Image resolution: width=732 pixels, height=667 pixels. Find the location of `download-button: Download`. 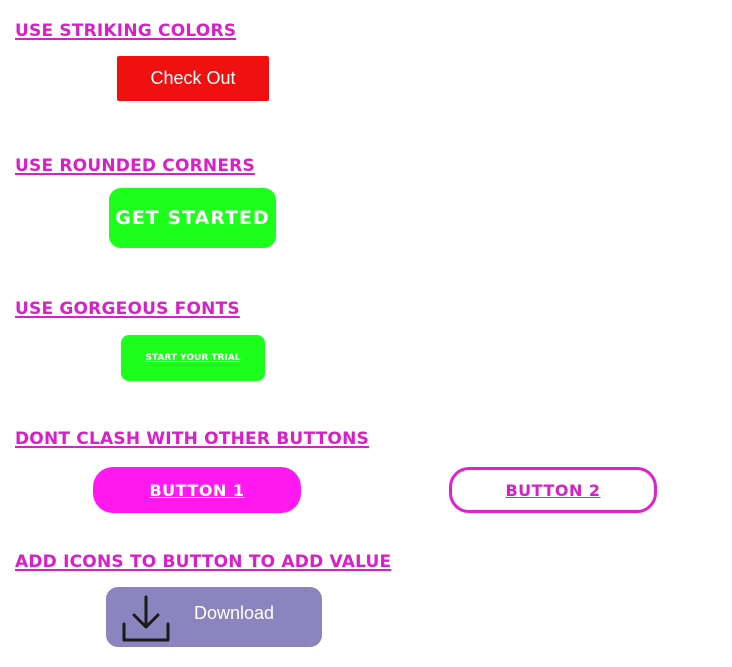

download-button: Download is located at coordinates (214, 617).